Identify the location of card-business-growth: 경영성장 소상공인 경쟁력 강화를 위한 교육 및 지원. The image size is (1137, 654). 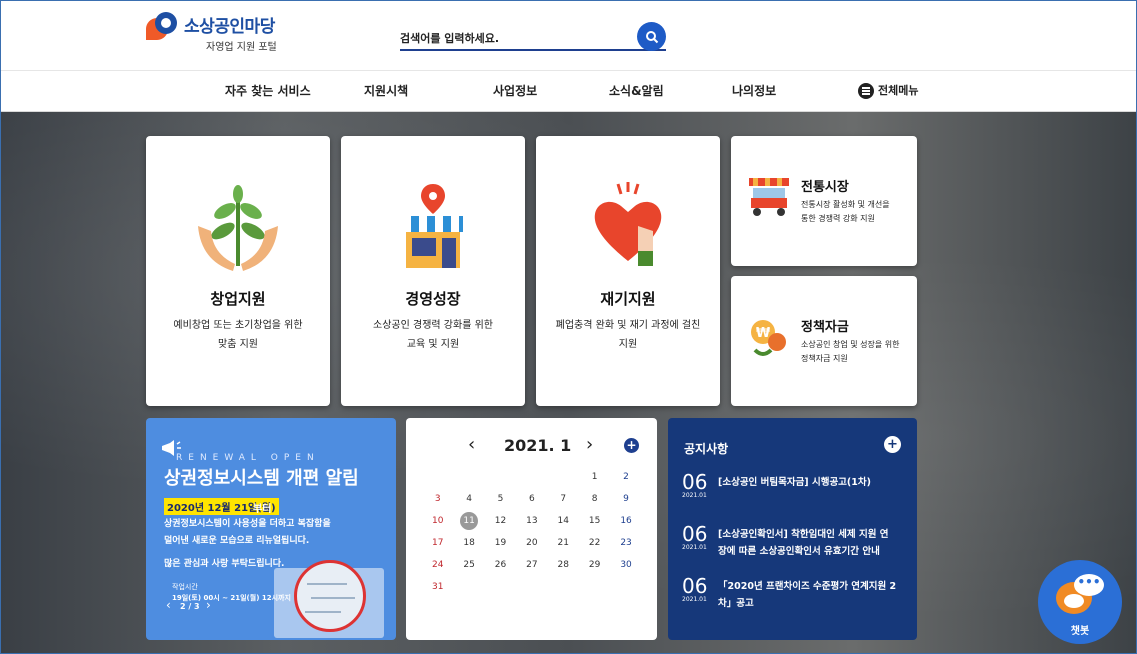
(433, 271).